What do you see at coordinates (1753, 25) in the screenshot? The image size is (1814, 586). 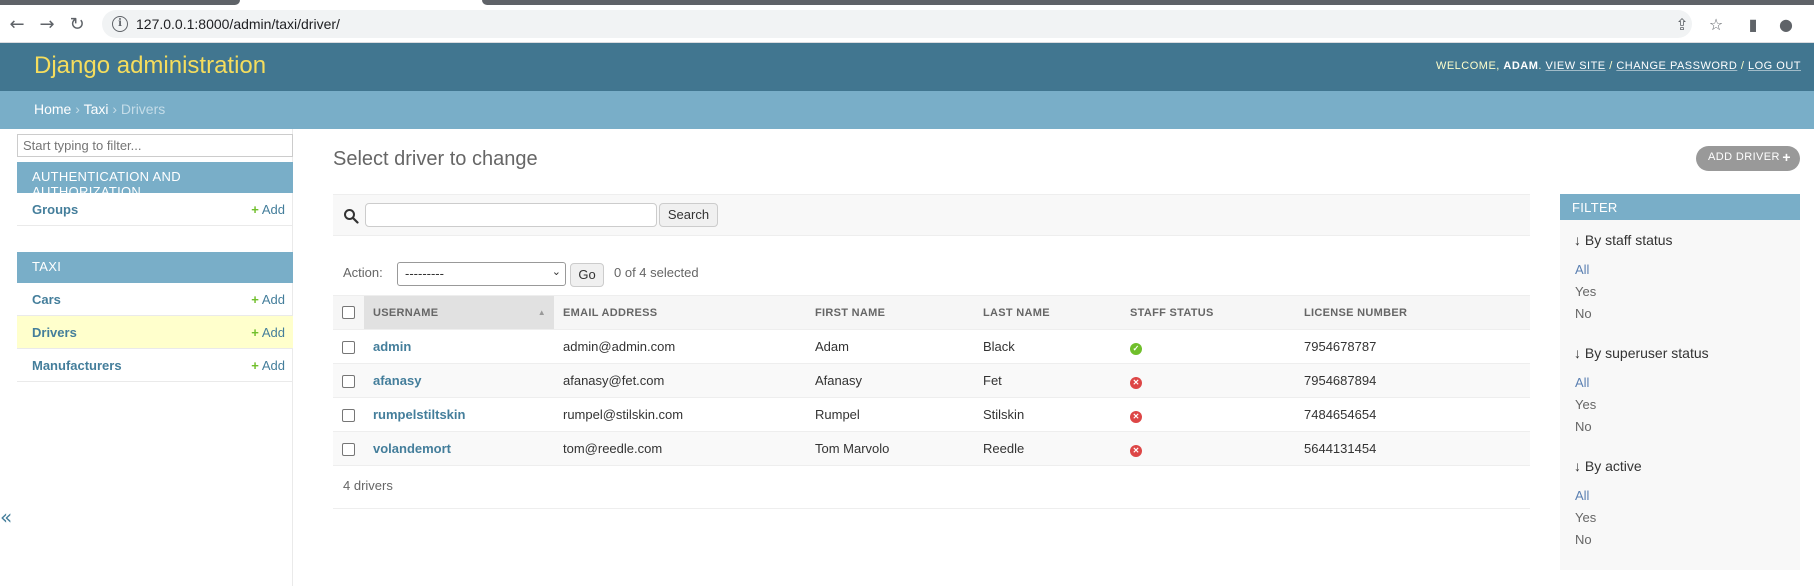 I see `side-panel-icon: ▮` at bounding box center [1753, 25].